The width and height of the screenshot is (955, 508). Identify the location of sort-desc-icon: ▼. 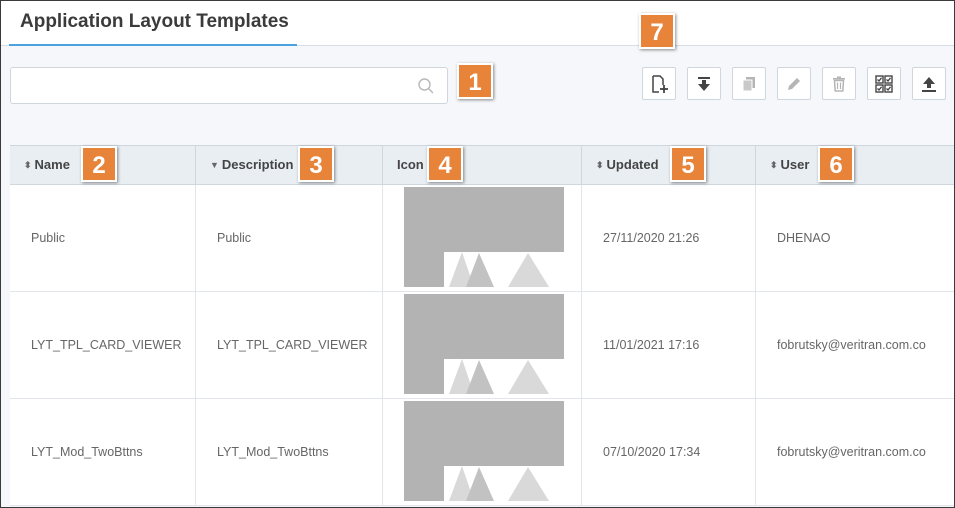
(214, 165).